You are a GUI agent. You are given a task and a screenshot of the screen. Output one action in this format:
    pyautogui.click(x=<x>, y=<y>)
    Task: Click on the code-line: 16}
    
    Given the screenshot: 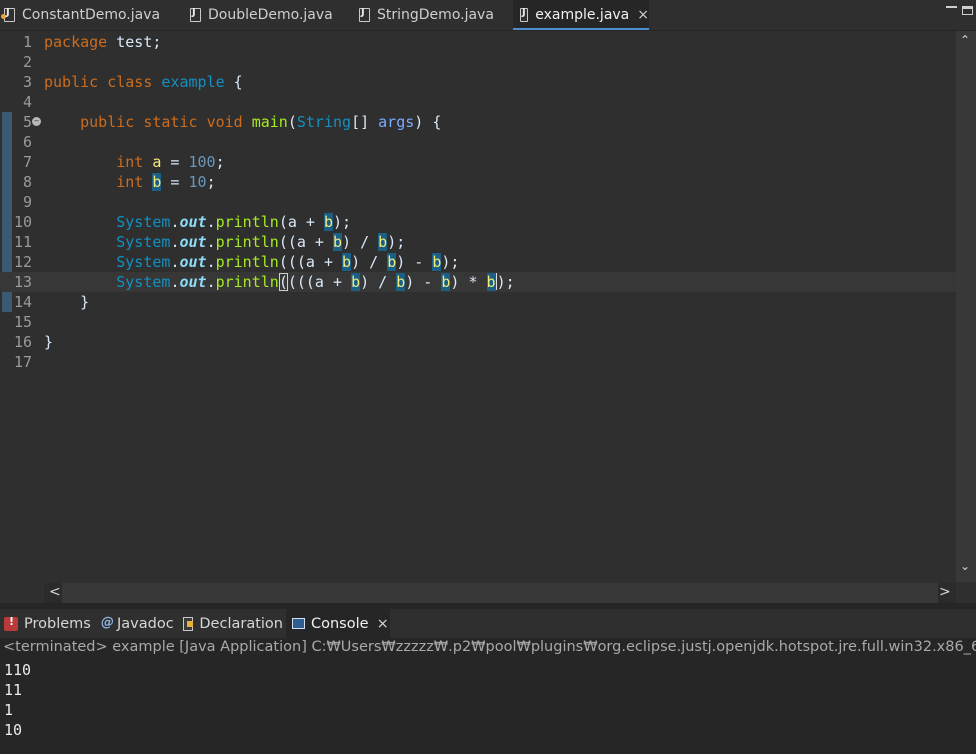 What is the action you would take?
    pyautogui.click(x=478, y=342)
    